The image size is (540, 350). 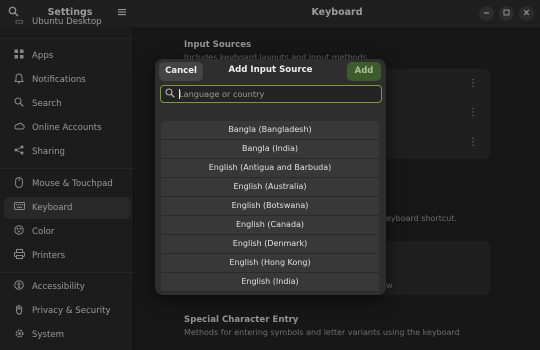 I want to click on search-field, so click(x=271, y=94).